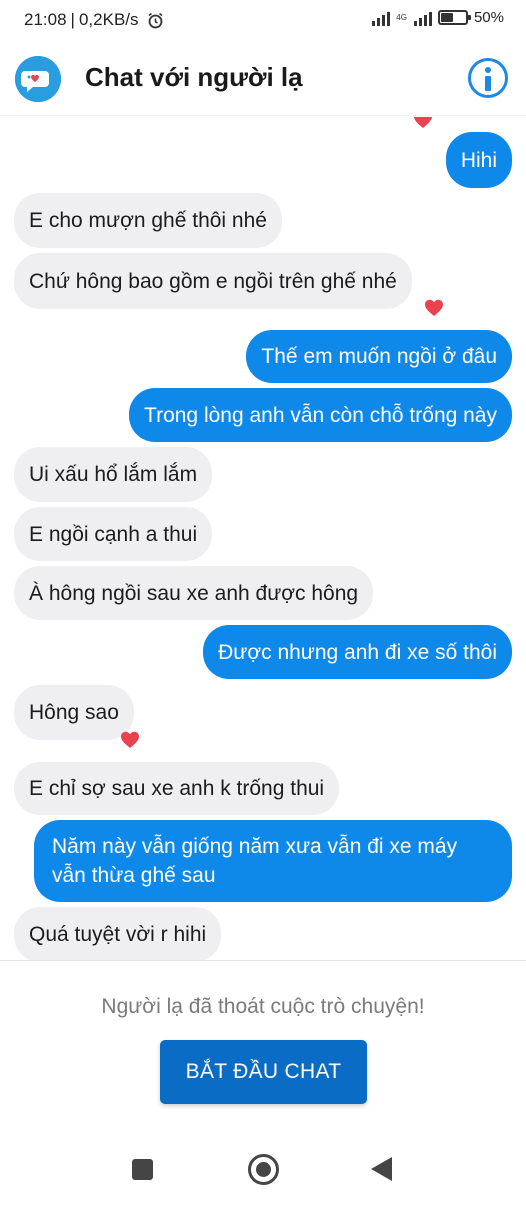 The width and height of the screenshot is (526, 1205). I want to click on message-bubble-incoming: Hông sao, so click(74, 712).